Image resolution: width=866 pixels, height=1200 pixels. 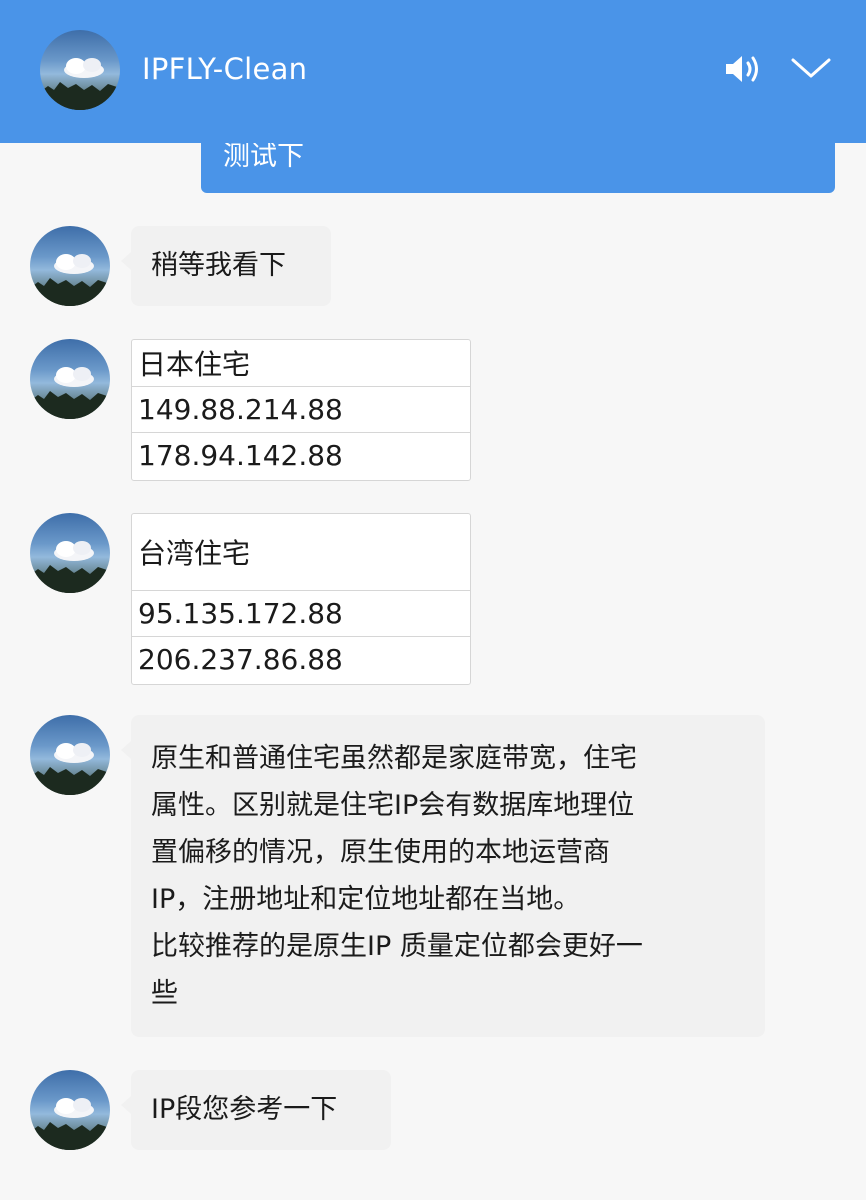 I want to click on contact-name: IPFLY-Clean, so click(x=225, y=69).